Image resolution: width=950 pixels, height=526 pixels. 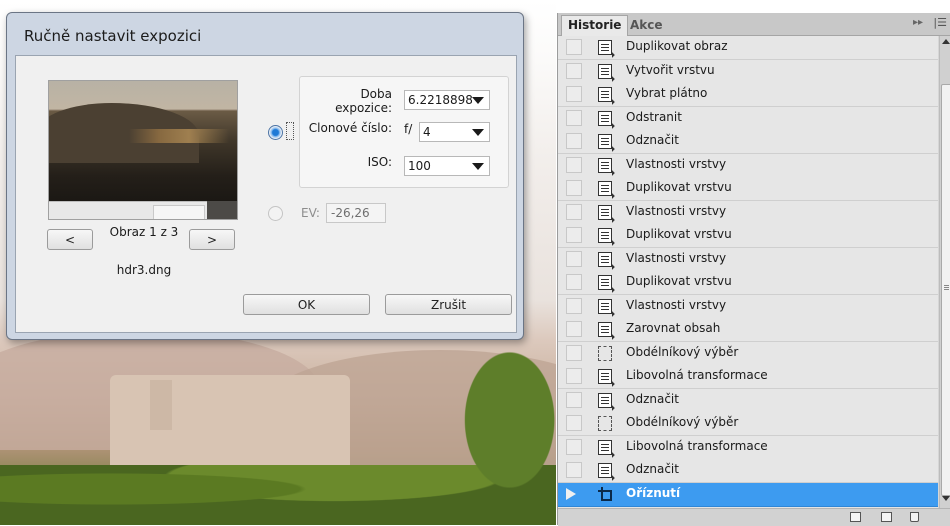 I want to click on tab-history: Historie, so click(x=595, y=25).